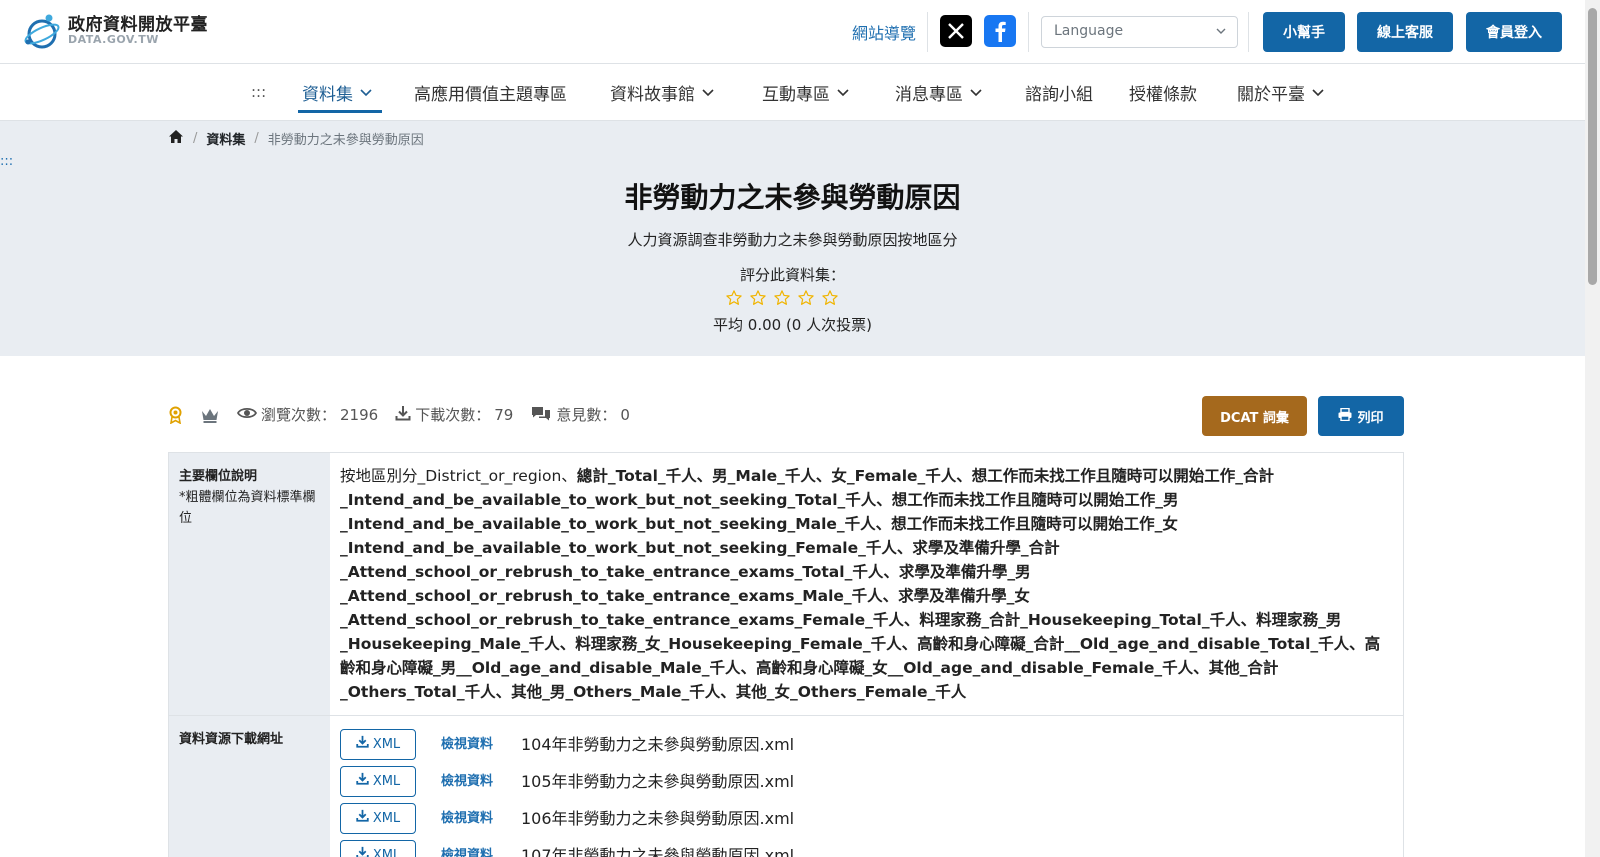  I want to click on nav-item-datasets: 資料集, so click(337, 92).